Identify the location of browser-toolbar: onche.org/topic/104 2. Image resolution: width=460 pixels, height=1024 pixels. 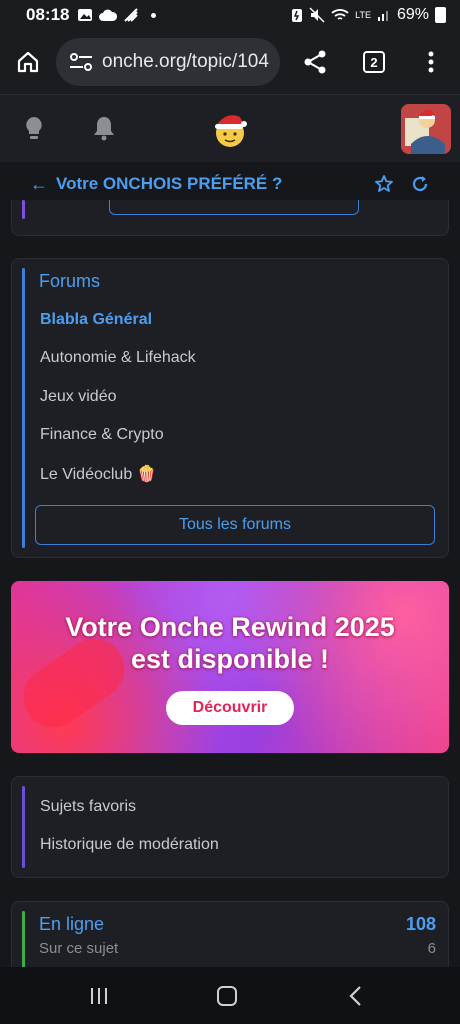
(230, 62).